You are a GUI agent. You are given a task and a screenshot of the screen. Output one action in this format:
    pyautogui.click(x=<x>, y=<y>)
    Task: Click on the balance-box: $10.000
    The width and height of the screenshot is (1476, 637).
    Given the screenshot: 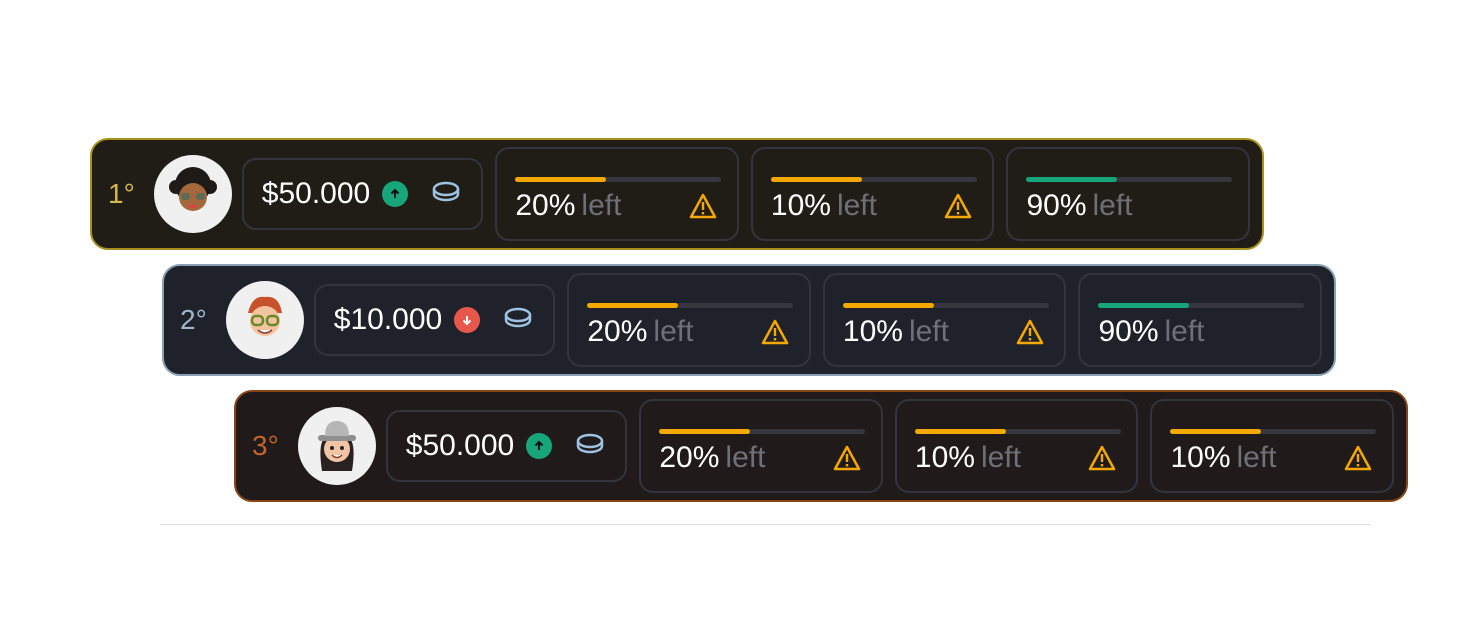 What is the action you would take?
    pyautogui.click(x=434, y=320)
    